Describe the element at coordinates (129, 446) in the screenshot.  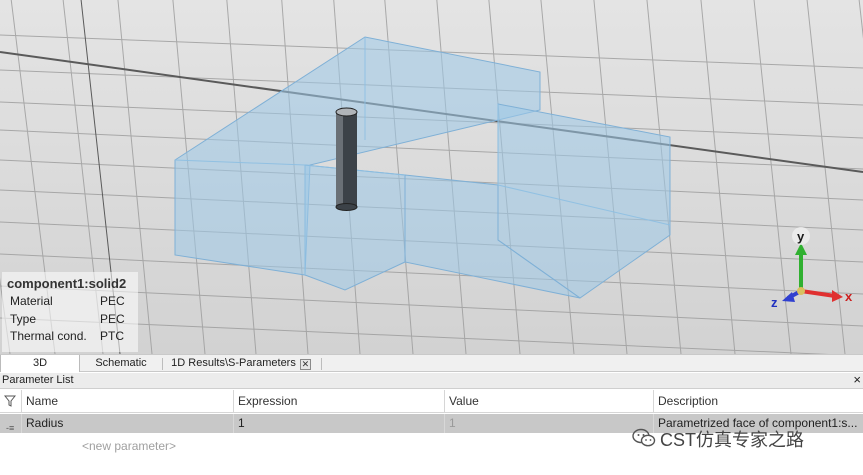
I see `new-parameter-placeholder: <new parameter>` at that location.